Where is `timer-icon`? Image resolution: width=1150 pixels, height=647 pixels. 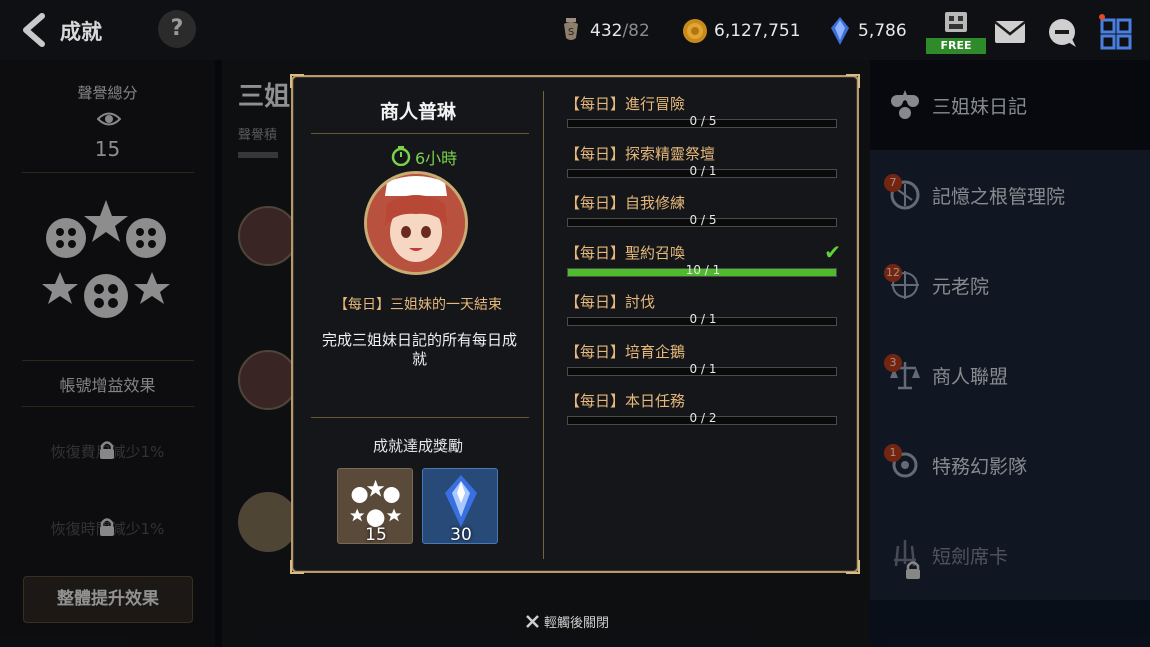
timer-icon is located at coordinates (401, 156).